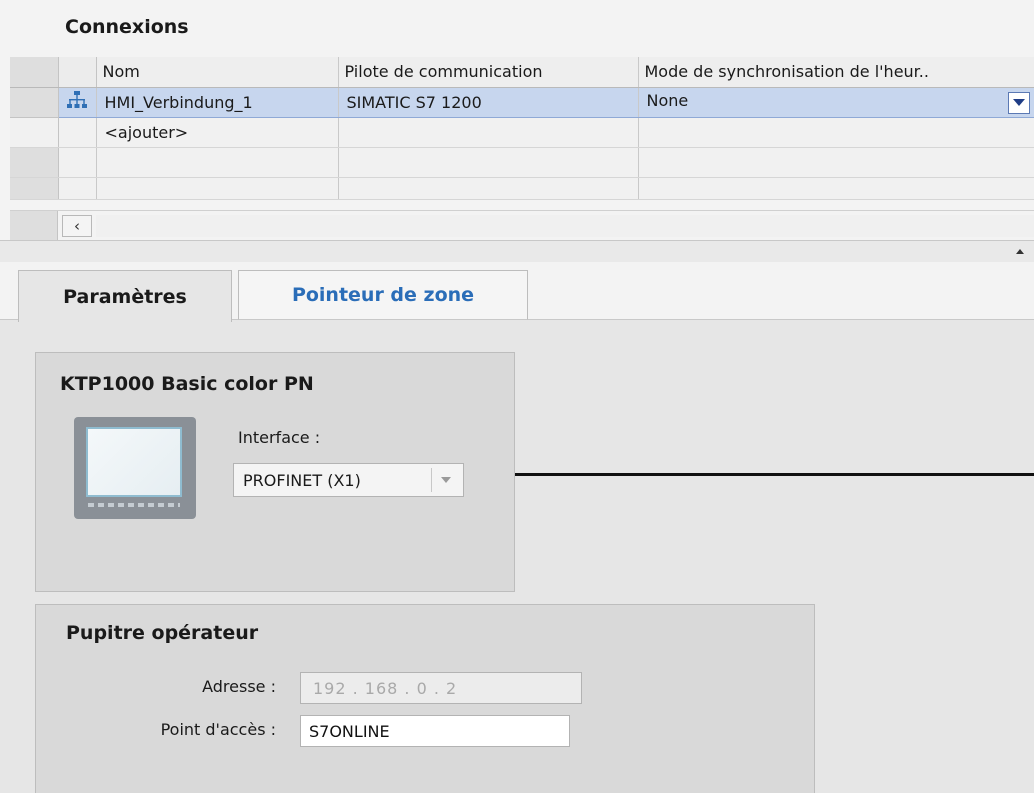  What do you see at coordinates (134, 462) in the screenshot?
I see `hmi-screen` at bounding box center [134, 462].